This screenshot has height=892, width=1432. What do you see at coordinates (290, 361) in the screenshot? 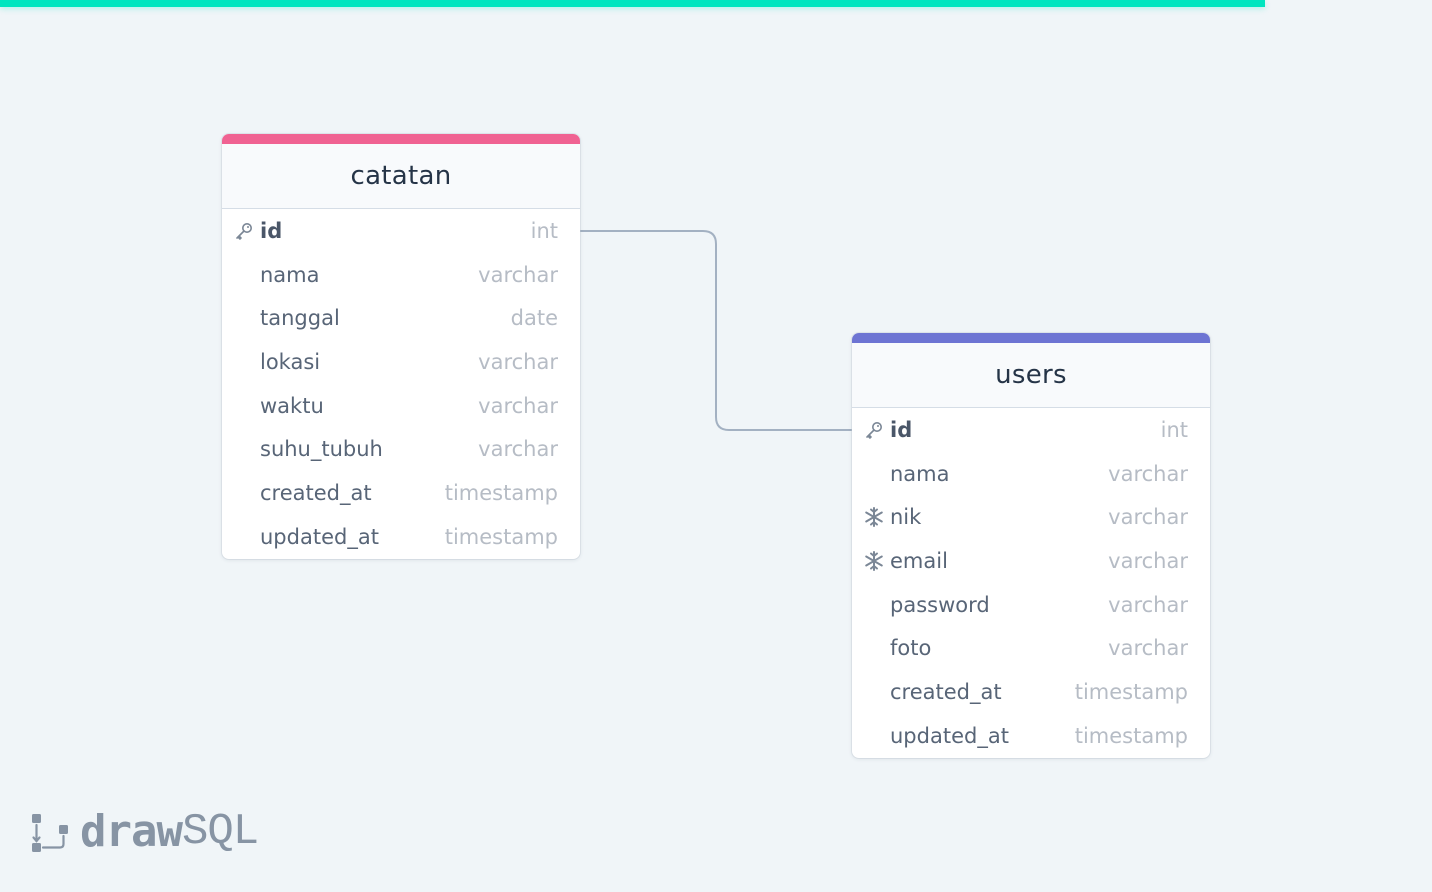
I see `column-name: lokasi` at bounding box center [290, 361].